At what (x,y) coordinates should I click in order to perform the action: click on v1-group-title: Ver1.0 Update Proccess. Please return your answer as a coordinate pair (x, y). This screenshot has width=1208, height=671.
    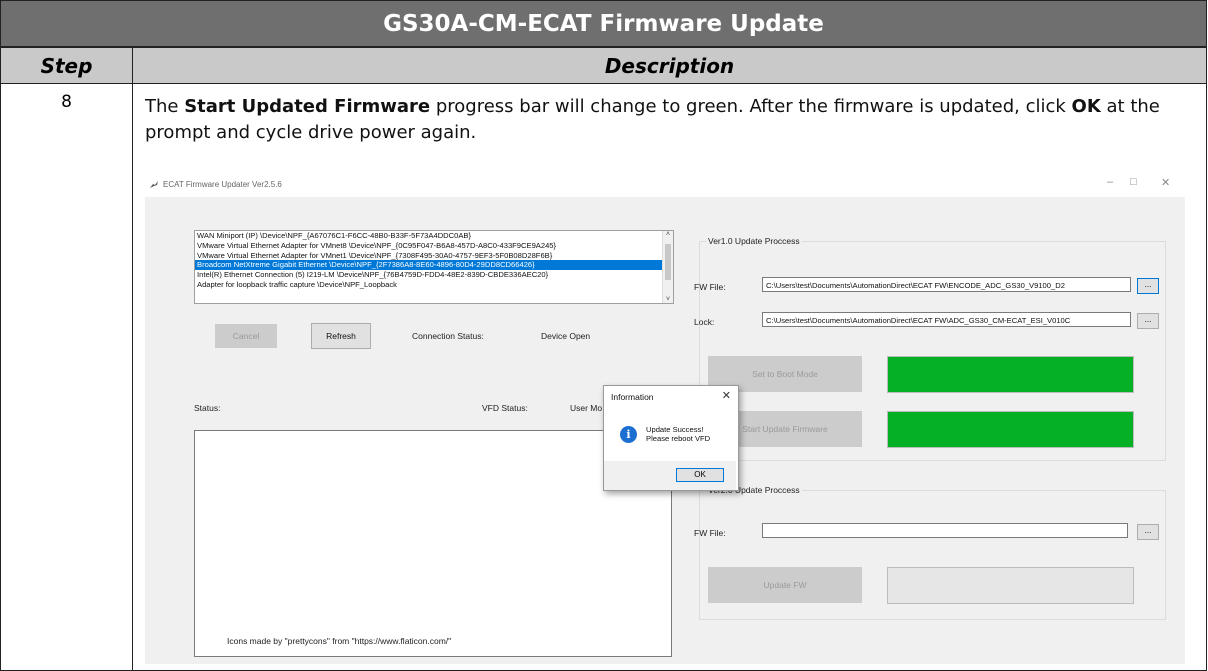
    Looking at the image, I should click on (754, 241).